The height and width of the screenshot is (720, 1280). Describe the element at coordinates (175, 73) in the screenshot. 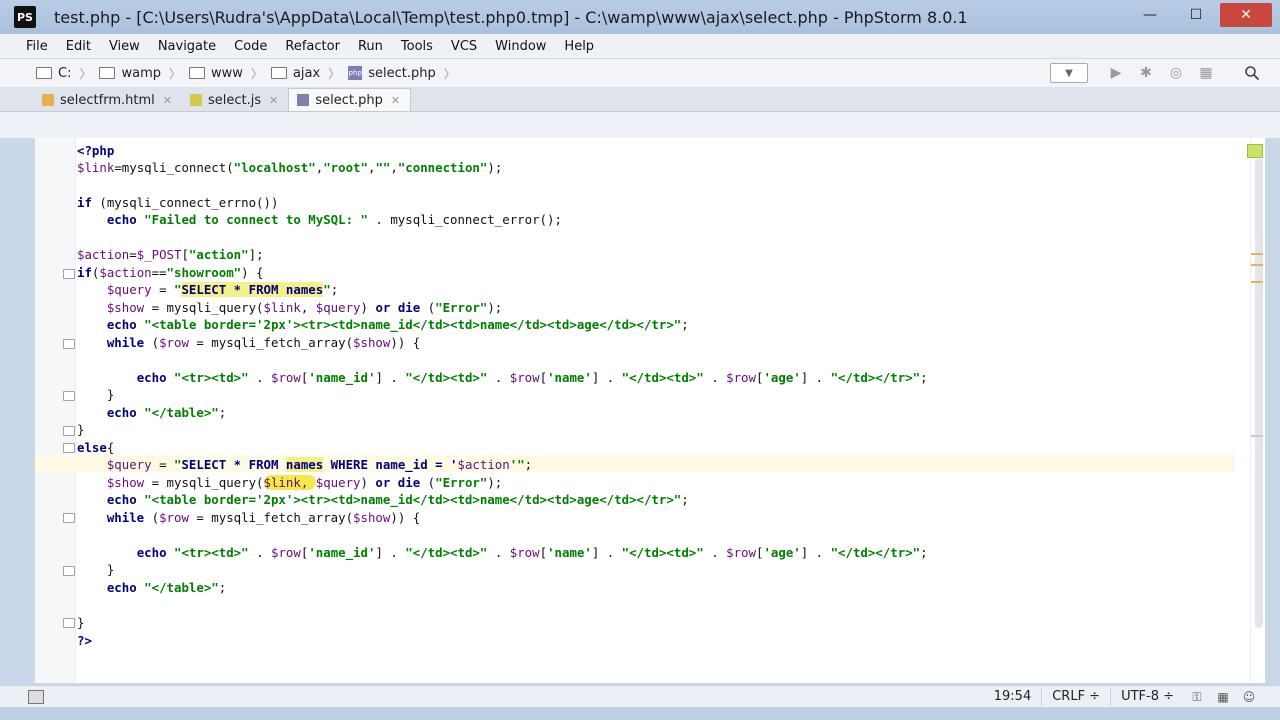

I see `chevron-right-icon: 〉` at that location.